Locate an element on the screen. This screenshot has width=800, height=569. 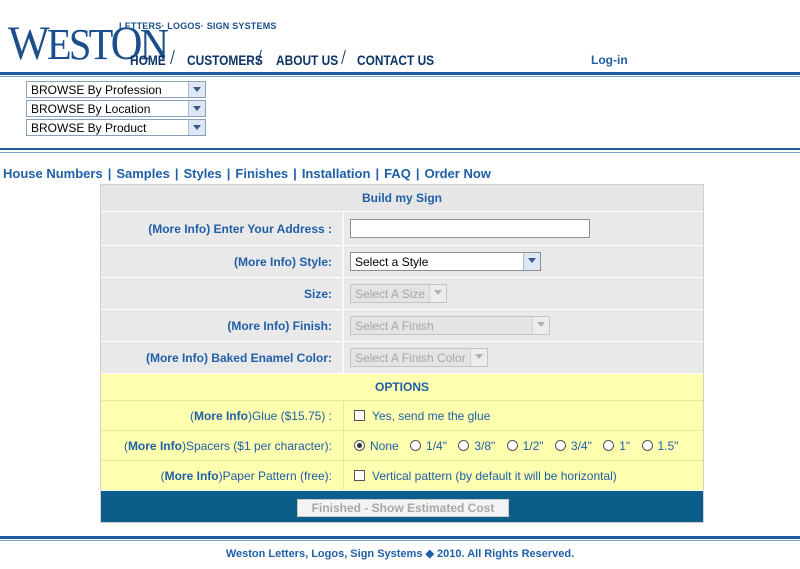
header-rule is located at coordinates (400, 73).